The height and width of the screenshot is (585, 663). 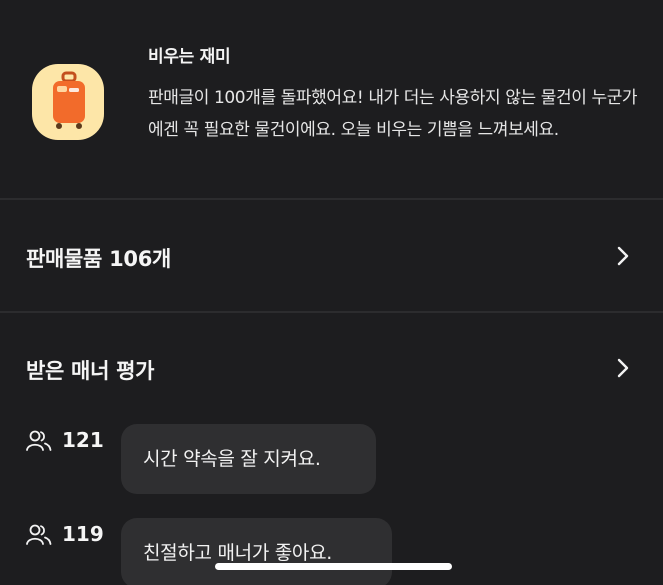 What do you see at coordinates (333, 566) in the screenshot?
I see `home-indicator` at bounding box center [333, 566].